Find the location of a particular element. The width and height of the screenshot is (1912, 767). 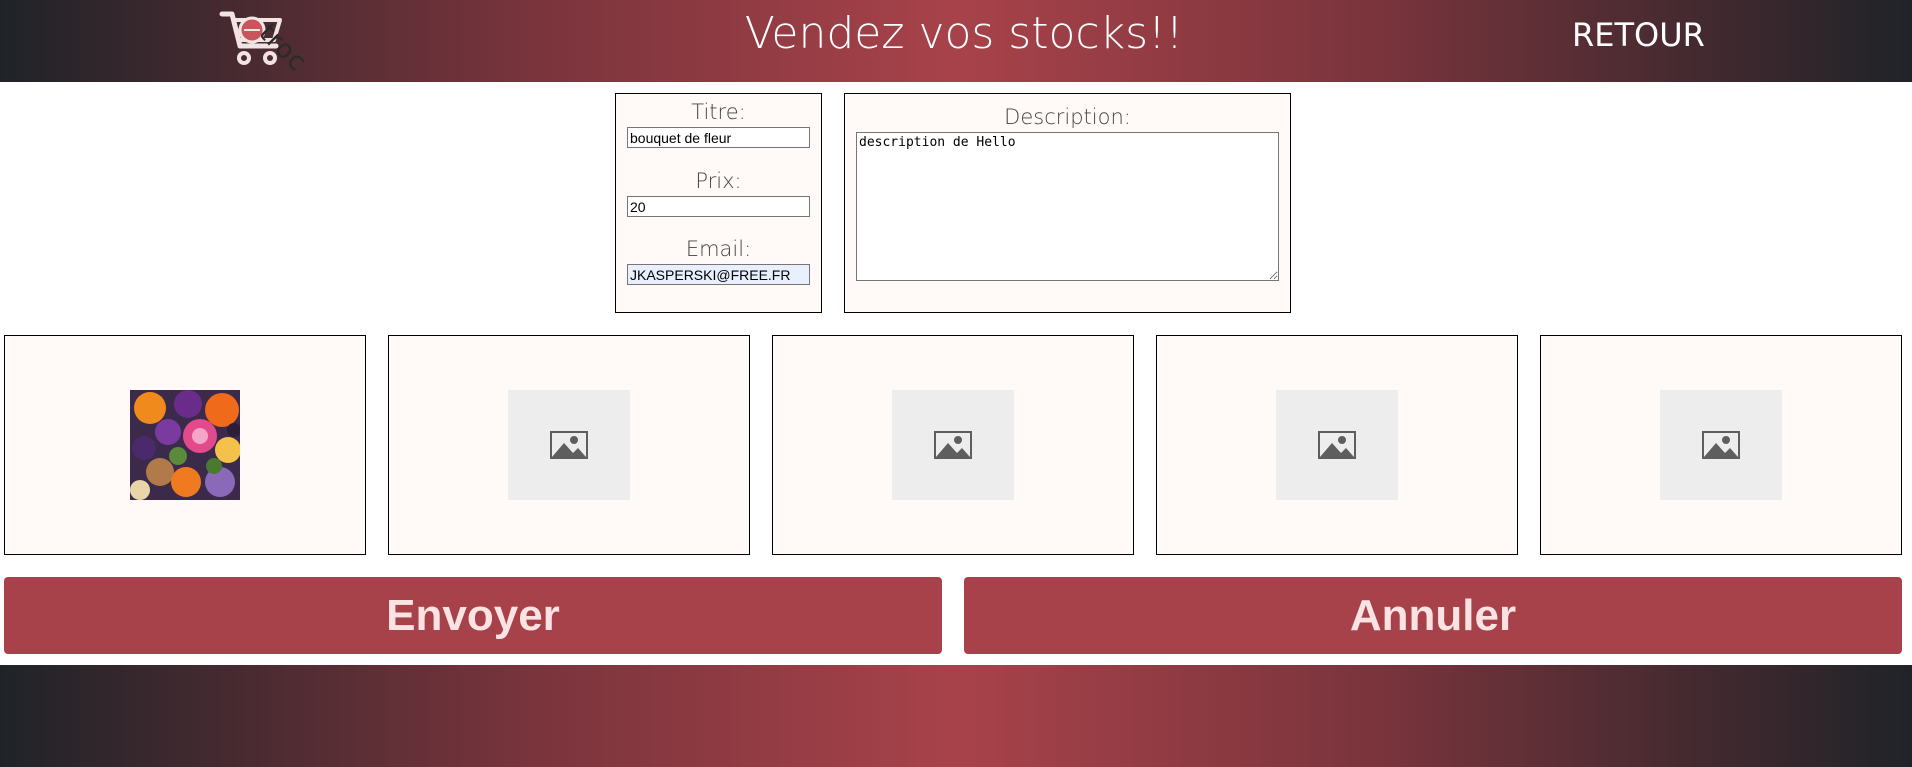

titre-input is located at coordinates (718, 137).